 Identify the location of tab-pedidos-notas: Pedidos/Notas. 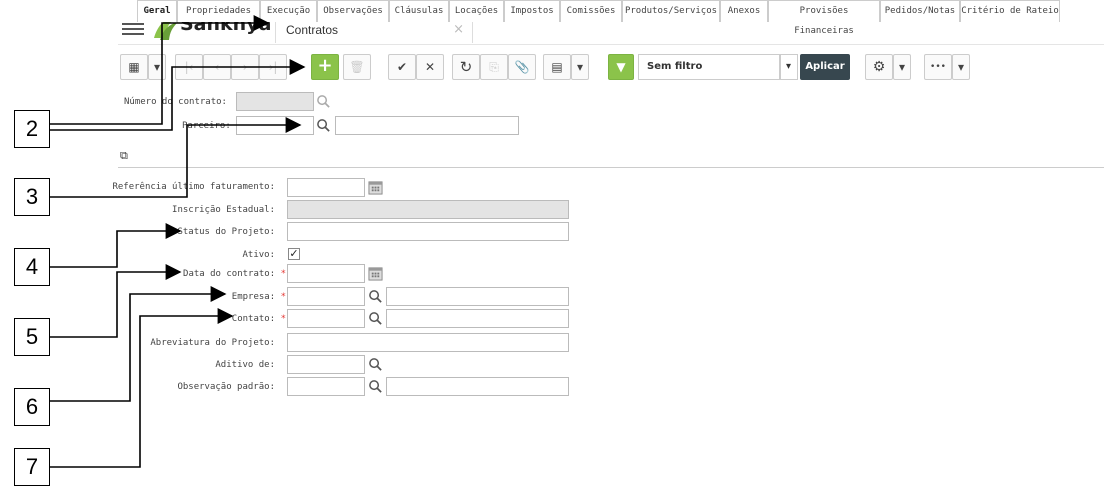
(920, 11).